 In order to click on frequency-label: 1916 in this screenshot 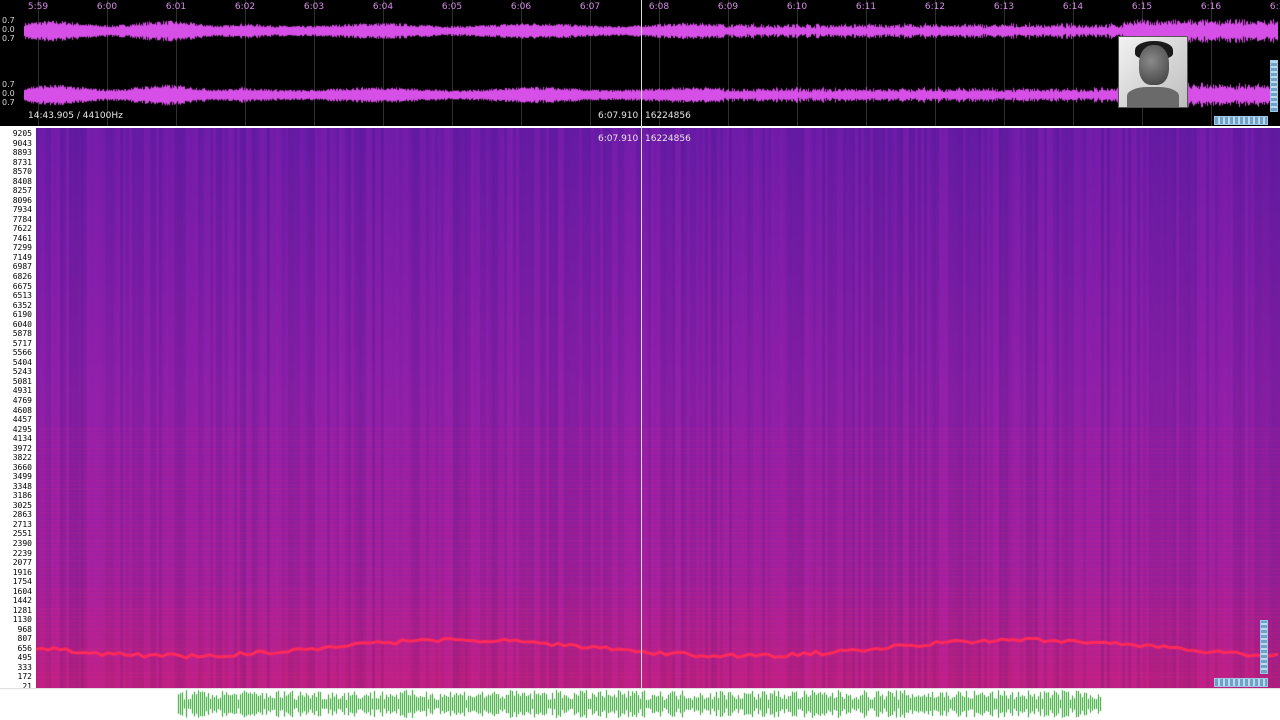, I will do `click(22, 572)`.